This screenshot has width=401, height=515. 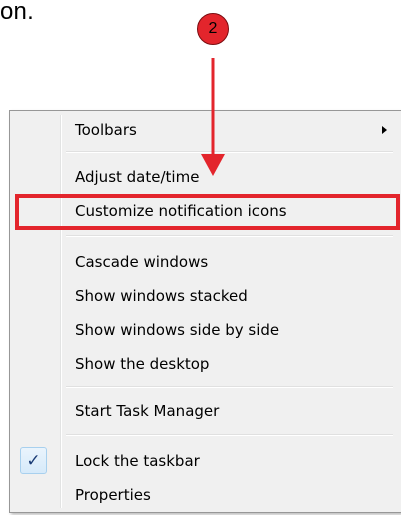 I want to click on menu-item-cascade-windows: Cascade windows, so click(x=205, y=262).